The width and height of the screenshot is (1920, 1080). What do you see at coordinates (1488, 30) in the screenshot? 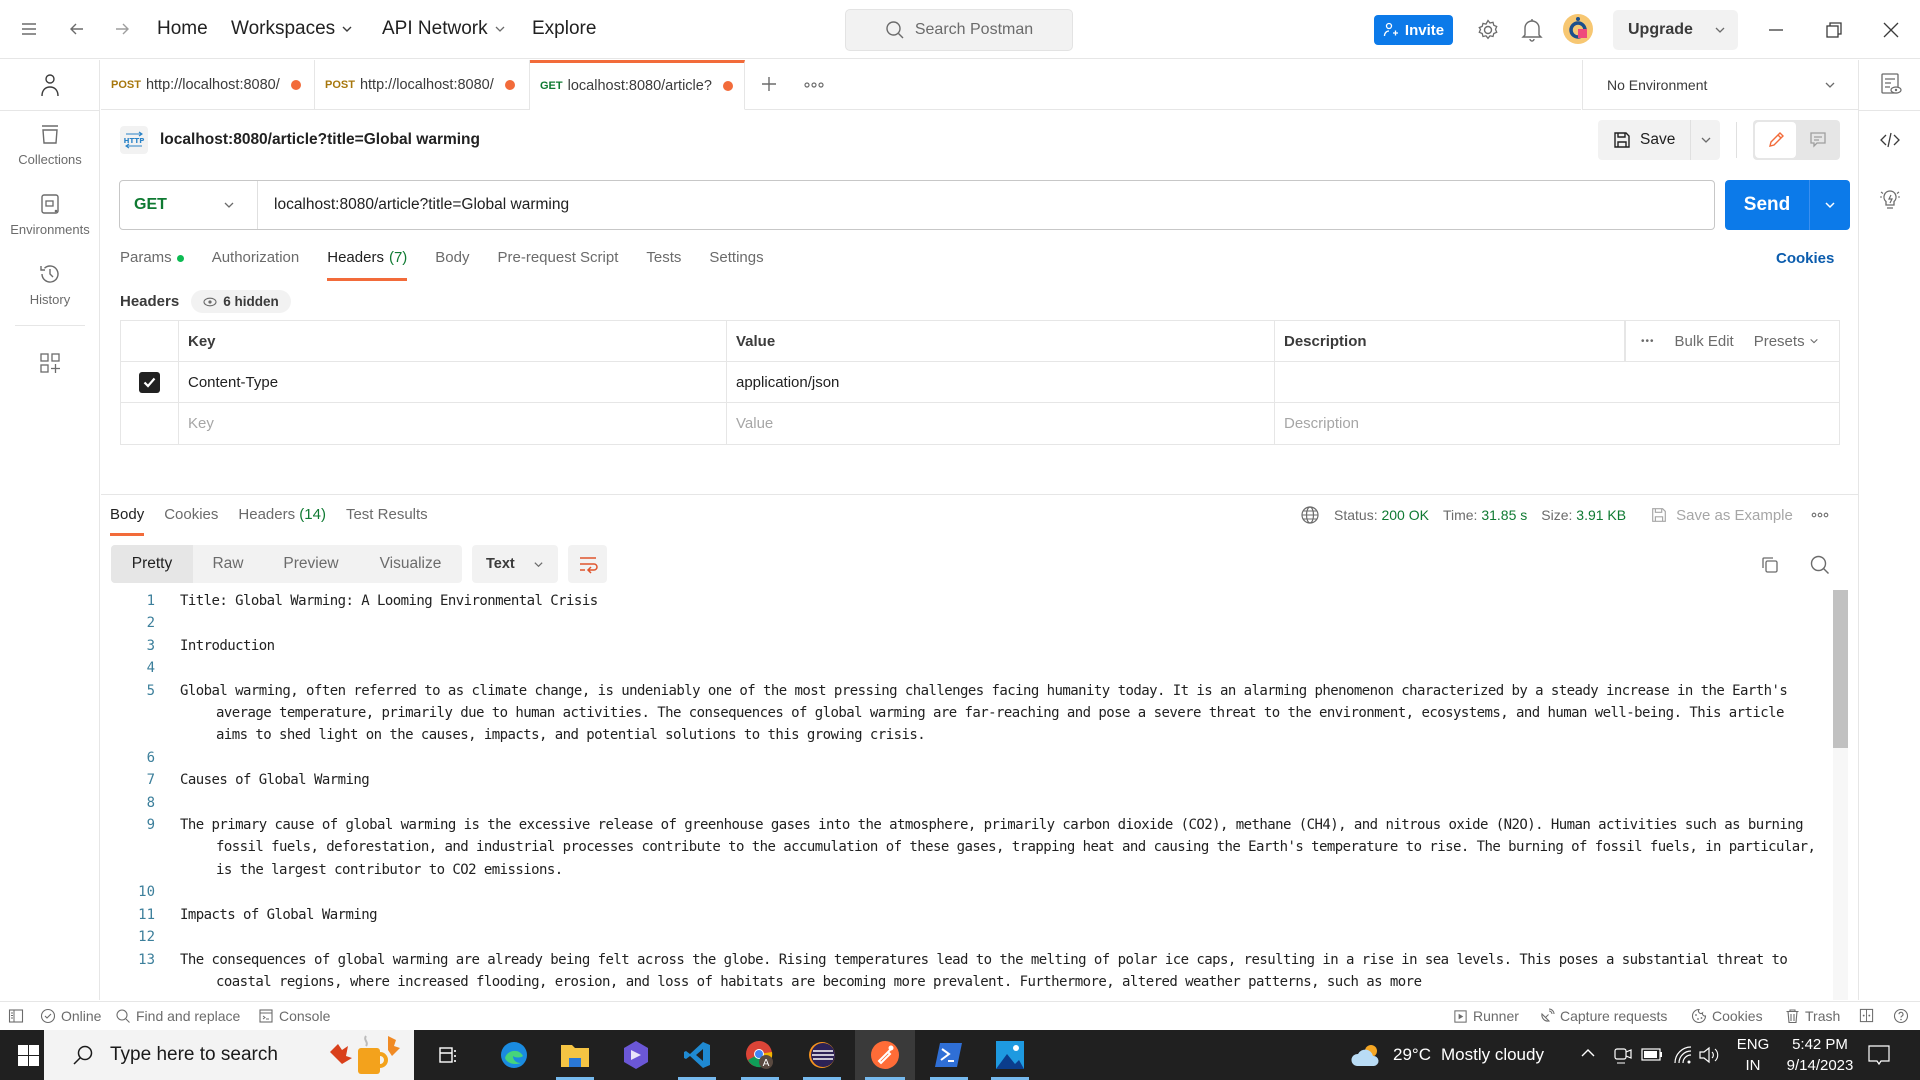
I see `settings-gear-icon` at bounding box center [1488, 30].